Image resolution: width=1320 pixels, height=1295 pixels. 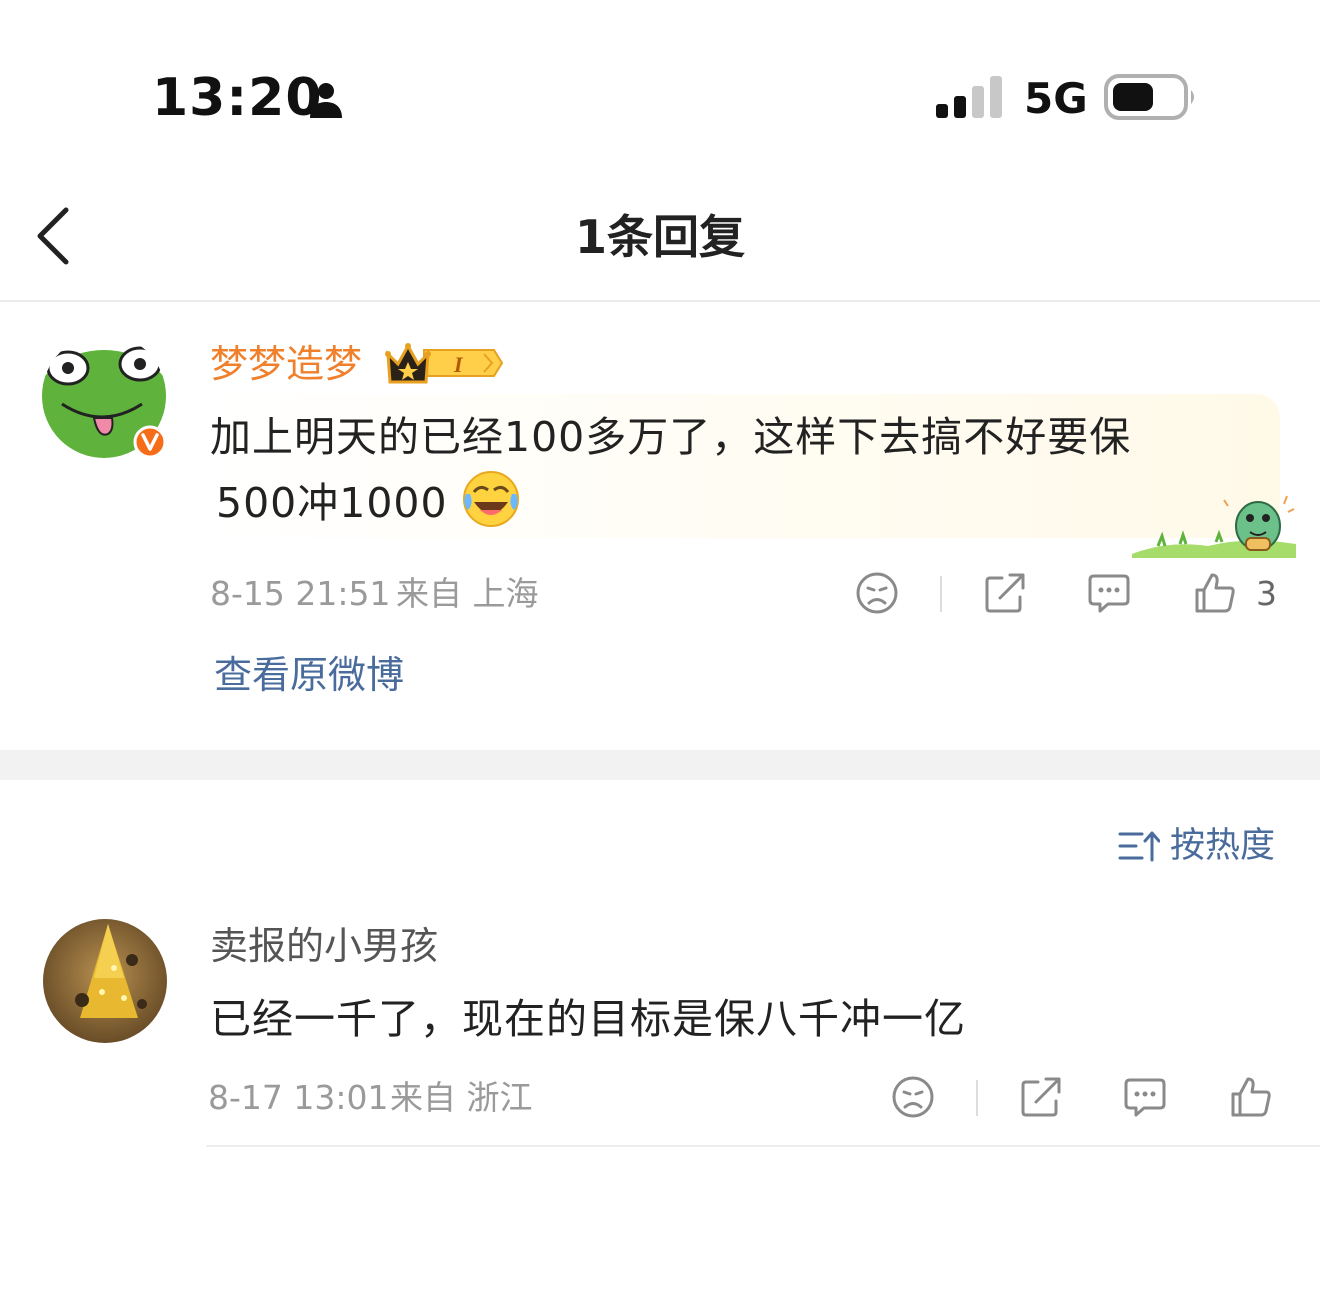 What do you see at coordinates (458, 364) in the screenshot?
I see `badge-level: I` at bounding box center [458, 364].